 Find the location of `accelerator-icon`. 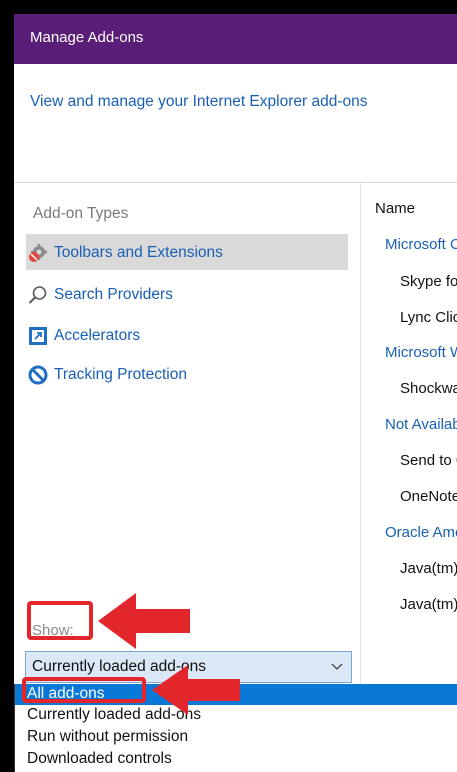

accelerator-icon is located at coordinates (38, 336).